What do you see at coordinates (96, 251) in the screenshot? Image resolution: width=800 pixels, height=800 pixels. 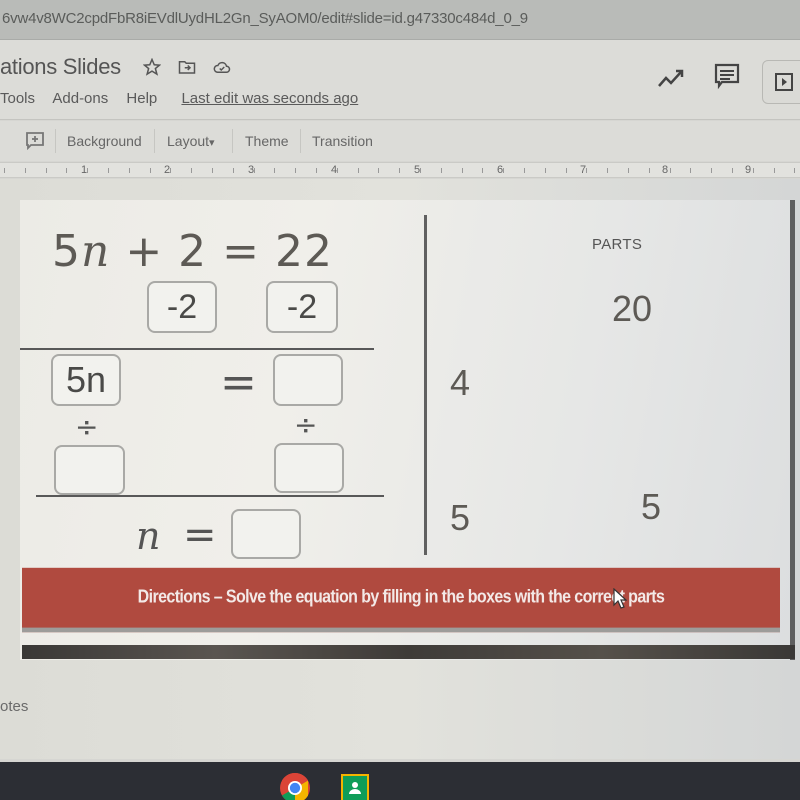 I see `equation-variable: n` at bounding box center [96, 251].